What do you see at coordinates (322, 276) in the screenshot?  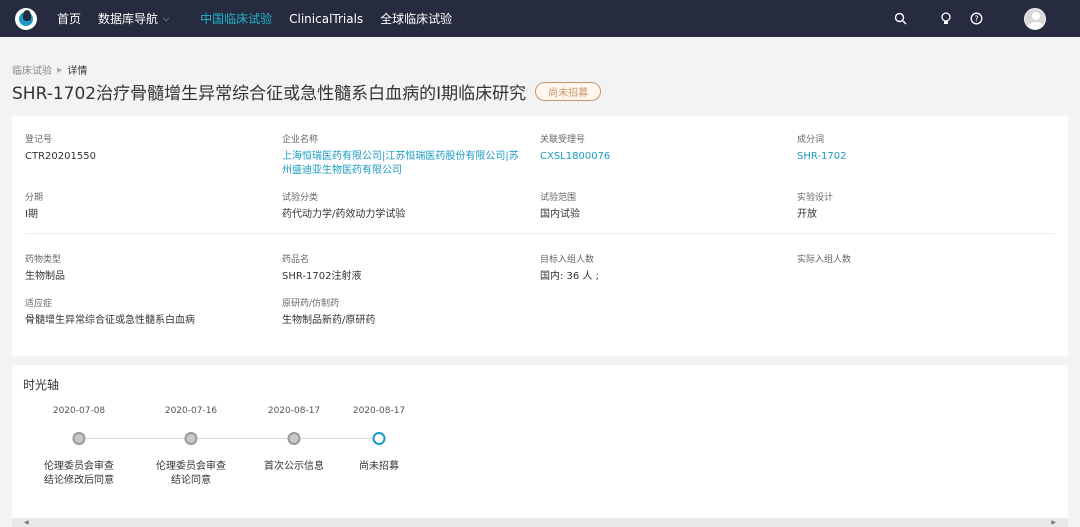 I see `drug-name-value: SHR-1702注射液` at bounding box center [322, 276].